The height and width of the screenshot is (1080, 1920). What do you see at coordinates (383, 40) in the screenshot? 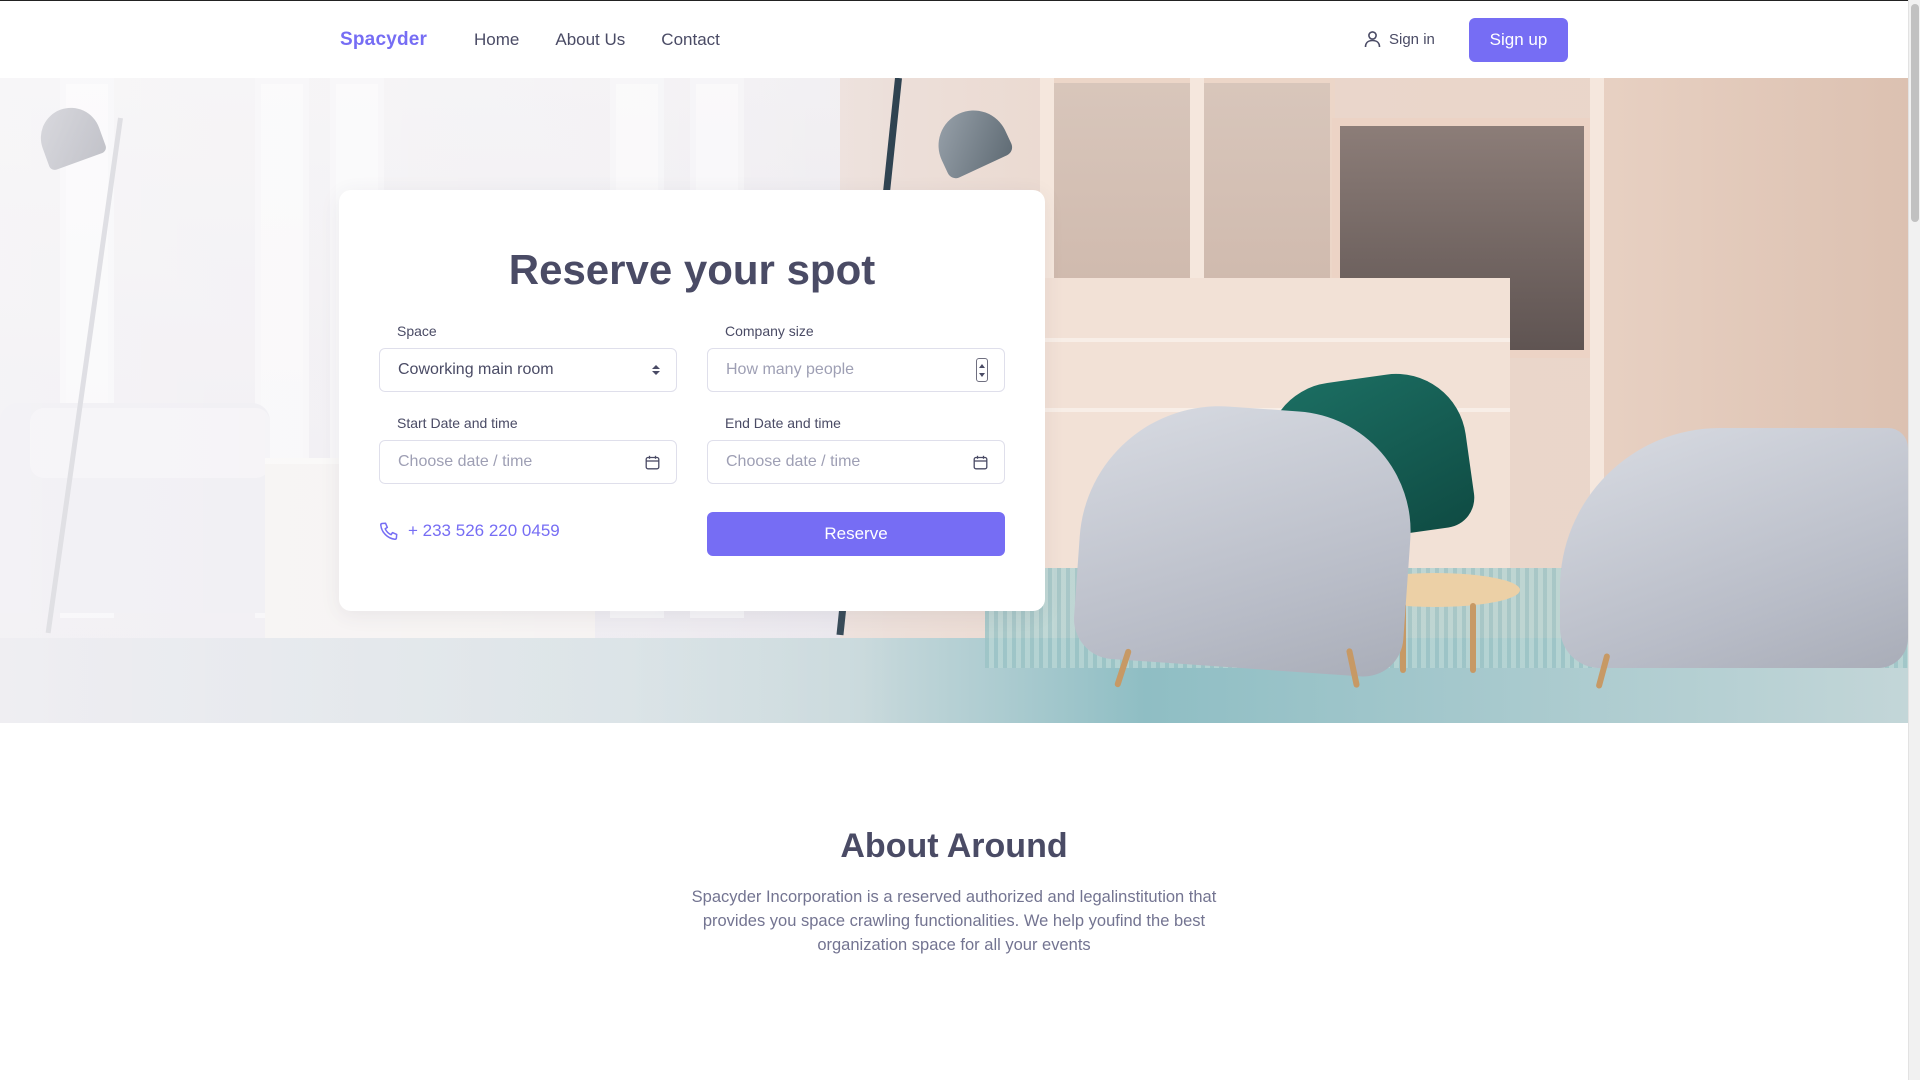
I see `brand-logo: Spacyder` at bounding box center [383, 40].